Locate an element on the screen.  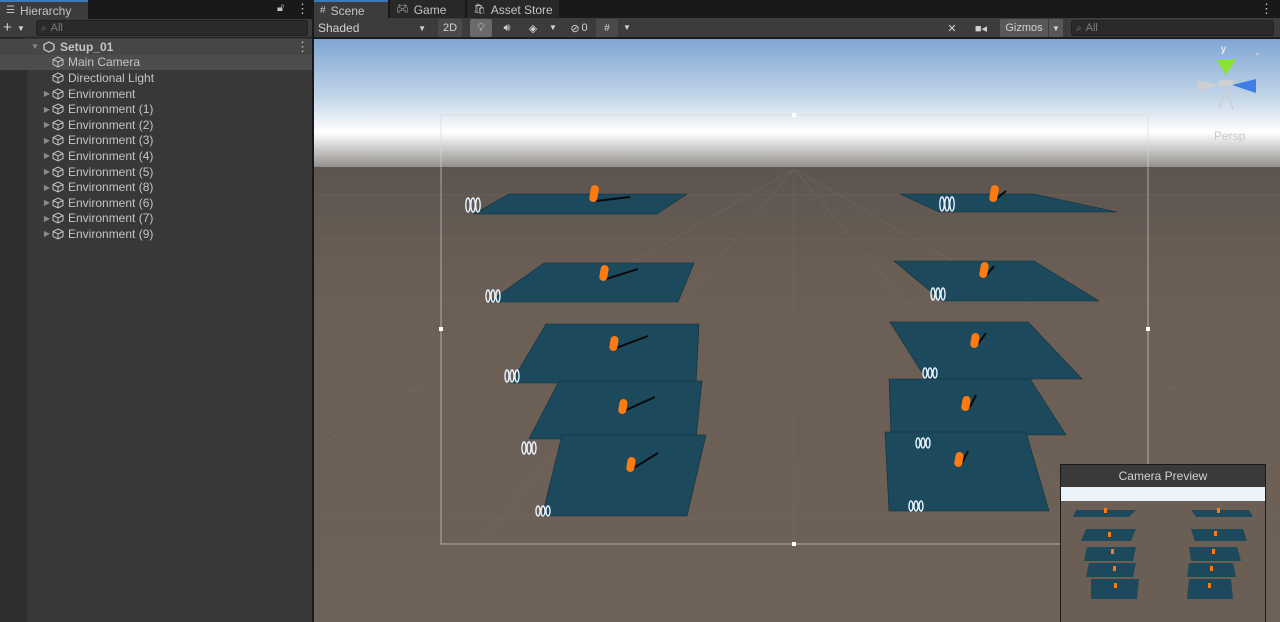
layers-icon: ◈ is located at coordinates (533, 28).